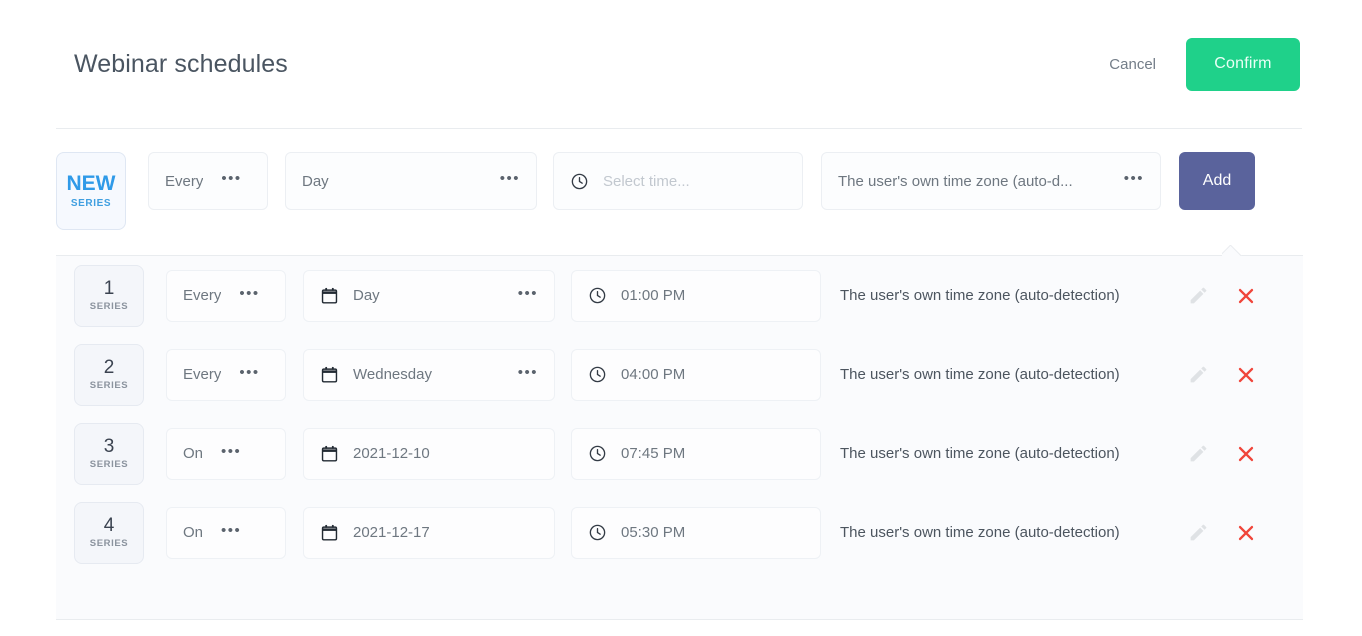 This screenshot has height=636, width=1362. I want to click on time-input: 04:00 PM, so click(696, 374).